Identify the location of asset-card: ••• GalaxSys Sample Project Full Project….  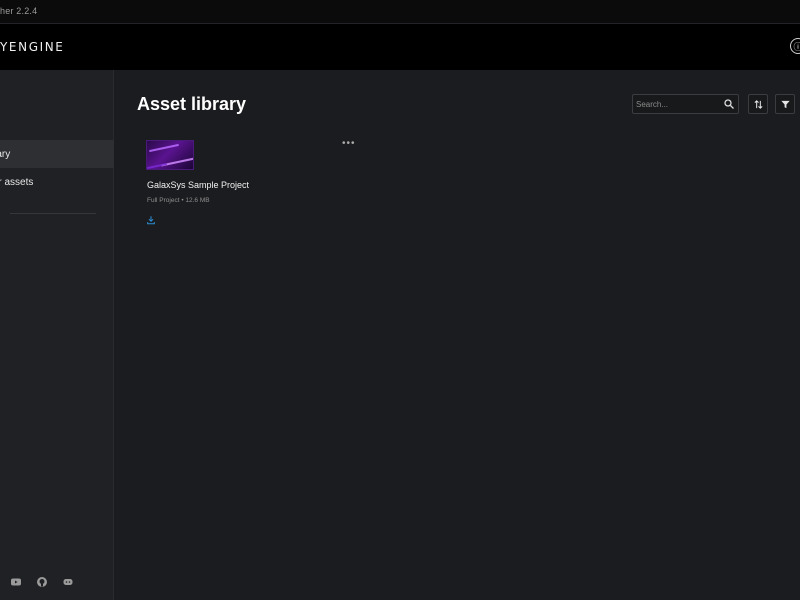
(251, 184).